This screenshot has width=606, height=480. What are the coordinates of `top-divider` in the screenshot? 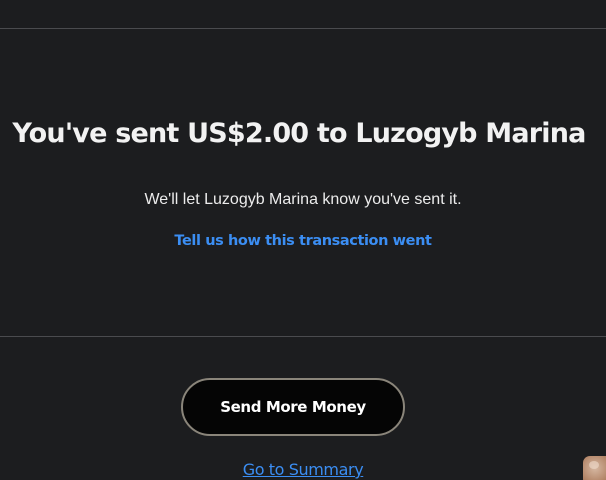 It's located at (303, 28).